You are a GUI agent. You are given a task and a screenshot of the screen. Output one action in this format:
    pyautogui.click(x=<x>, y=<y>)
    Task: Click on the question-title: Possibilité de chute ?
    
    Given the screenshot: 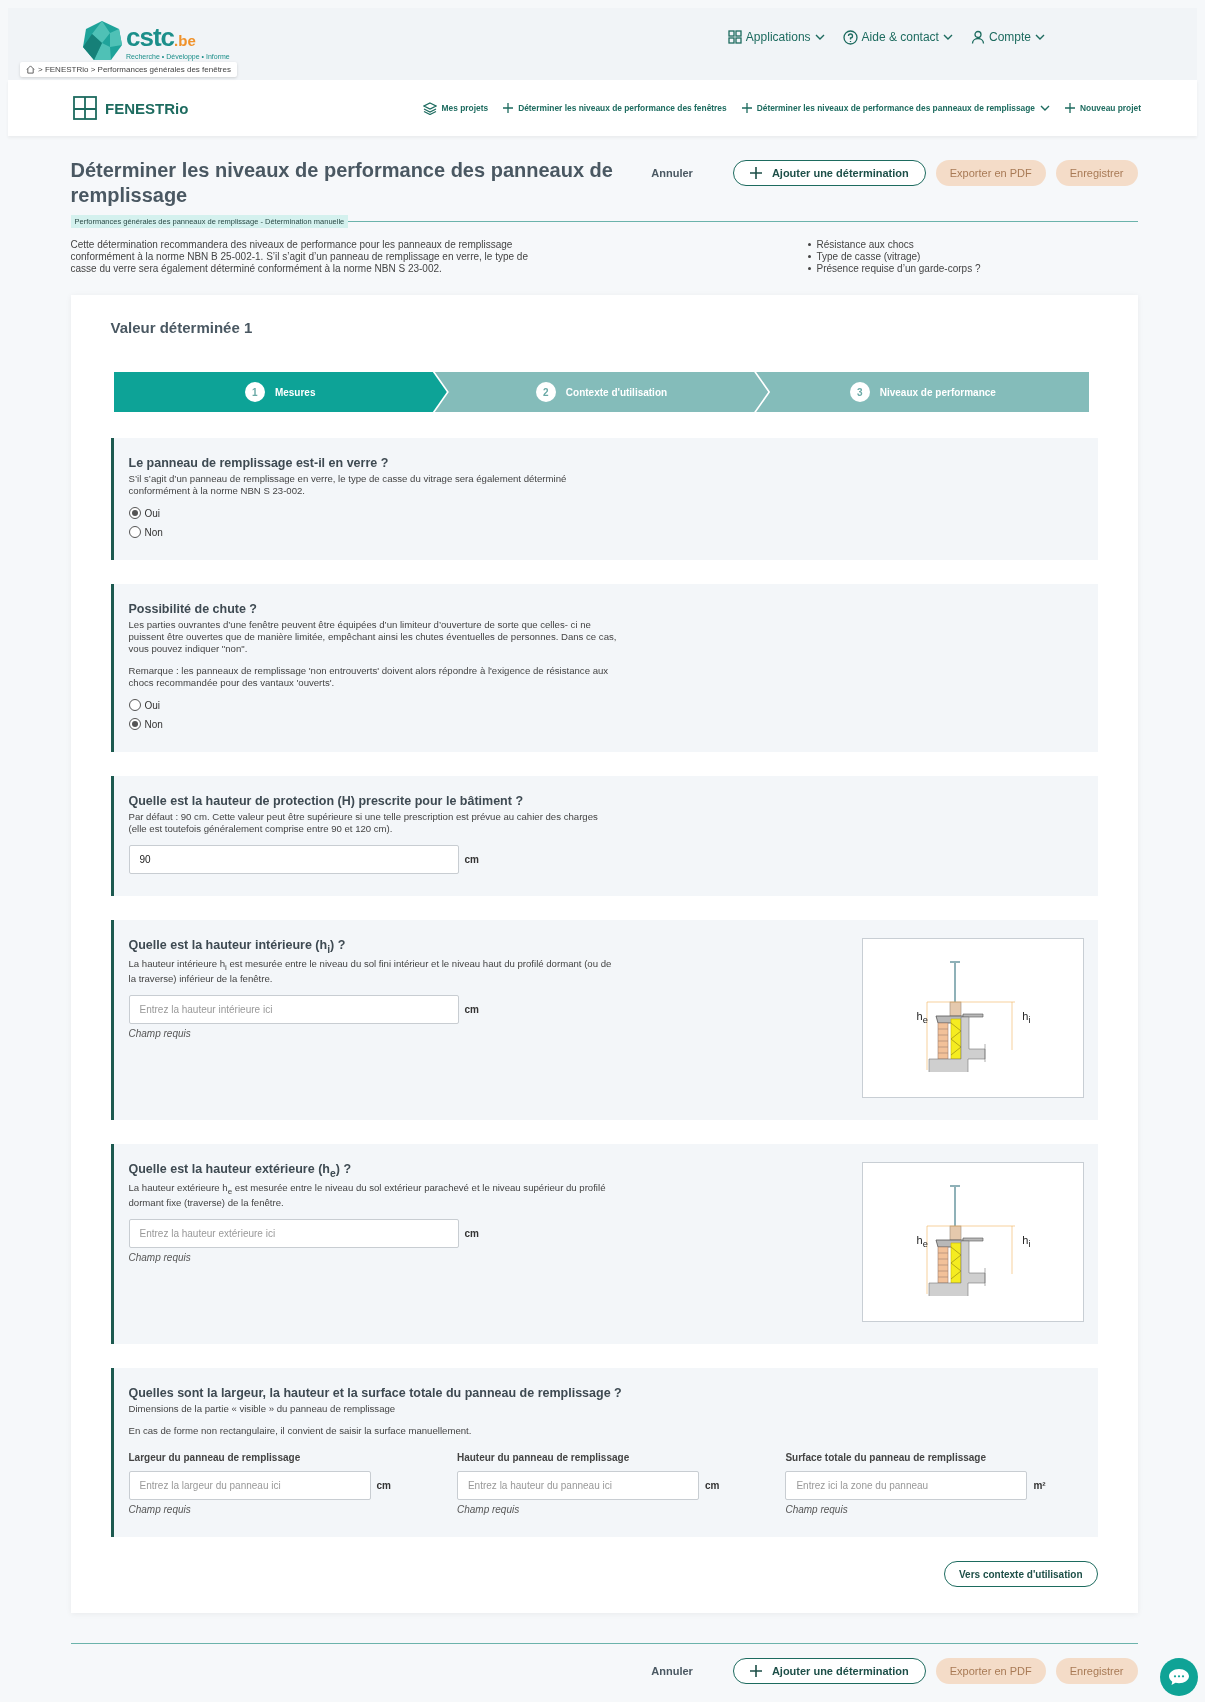 What is the action you would take?
    pyautogui.click(x=193, y=609)
    